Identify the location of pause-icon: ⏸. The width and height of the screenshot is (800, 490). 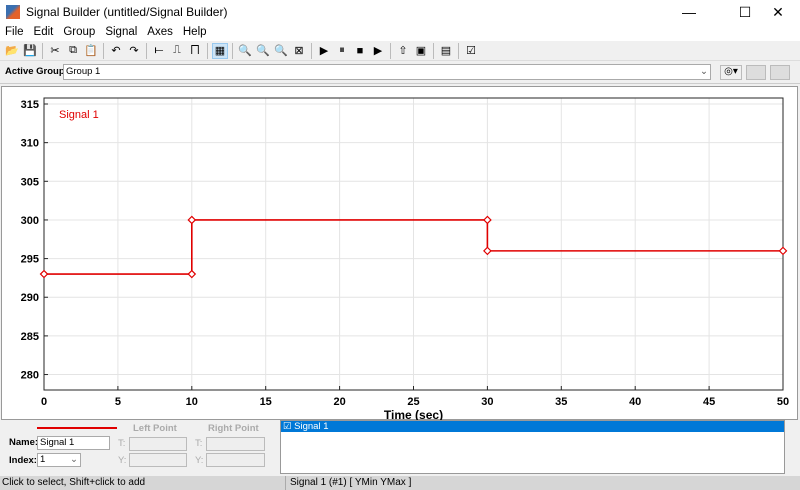
(342, 51).